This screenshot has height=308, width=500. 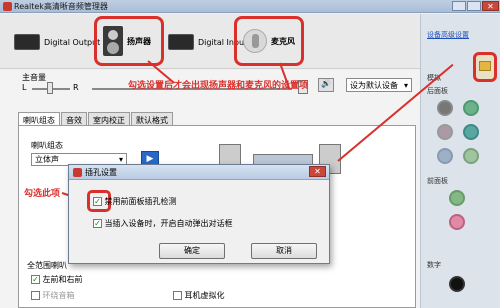 What do you see at coordinates (437, 91) in the screenshot?
I see `rear-panel-label: 后面板` at bounding box center [437, 91].